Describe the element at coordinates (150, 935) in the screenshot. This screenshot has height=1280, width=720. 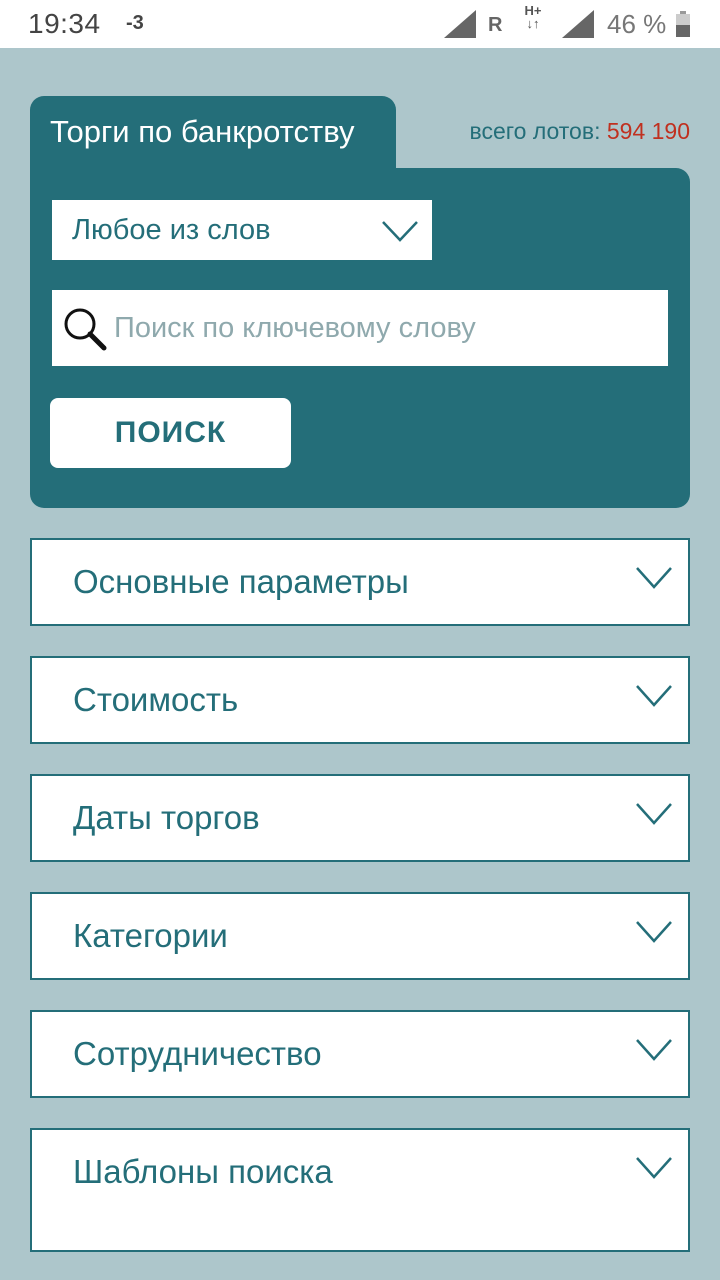
I see `filter-label: Категории` at that location.